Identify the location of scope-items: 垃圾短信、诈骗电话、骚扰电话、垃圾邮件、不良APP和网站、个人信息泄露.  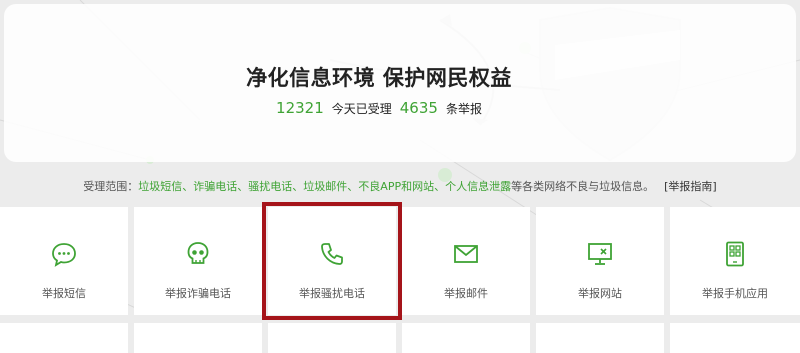
(325, 186).